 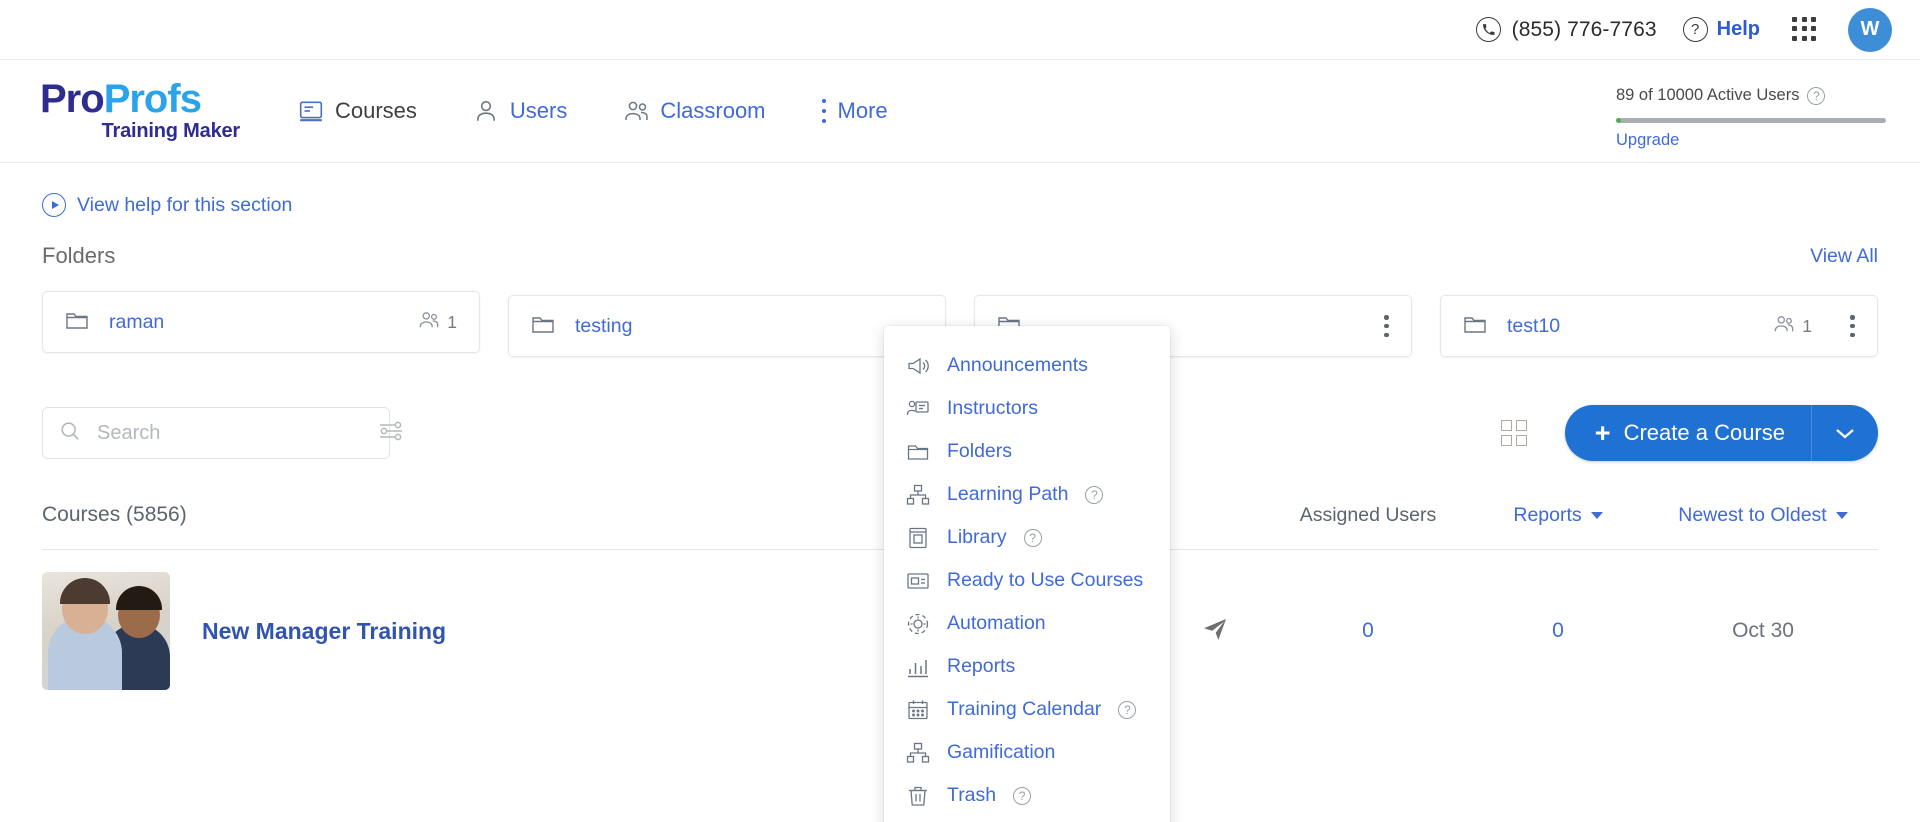 I want to click on nav-label-users: Users, so click(x=538, y=110).